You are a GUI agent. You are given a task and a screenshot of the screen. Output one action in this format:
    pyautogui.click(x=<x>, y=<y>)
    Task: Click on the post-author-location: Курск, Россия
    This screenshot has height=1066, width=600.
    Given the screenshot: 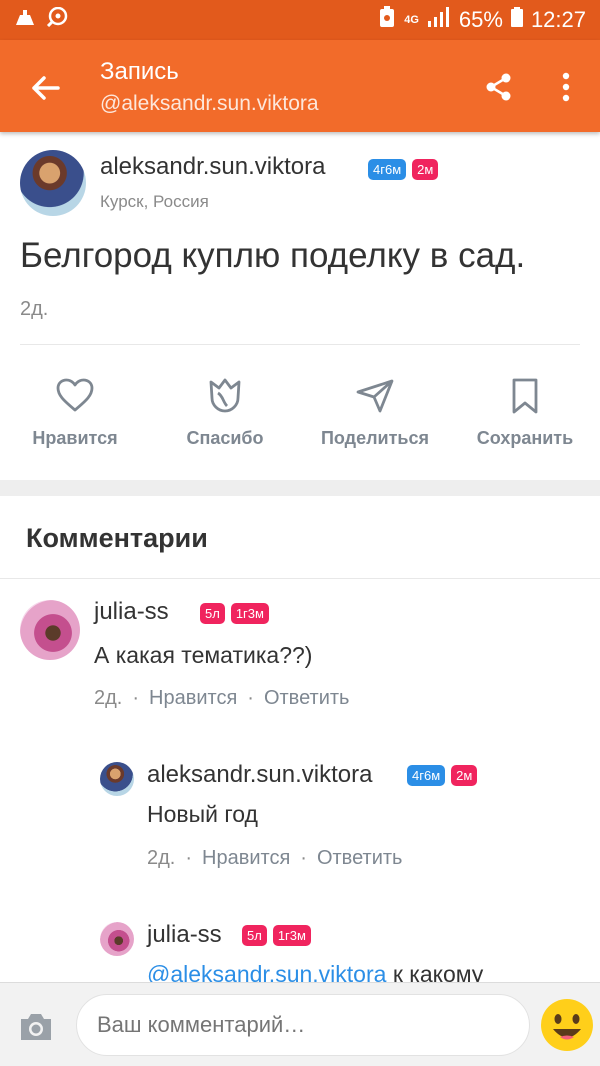 What is the action you would take?
    pyautogui.click(x=154, y=201)
    